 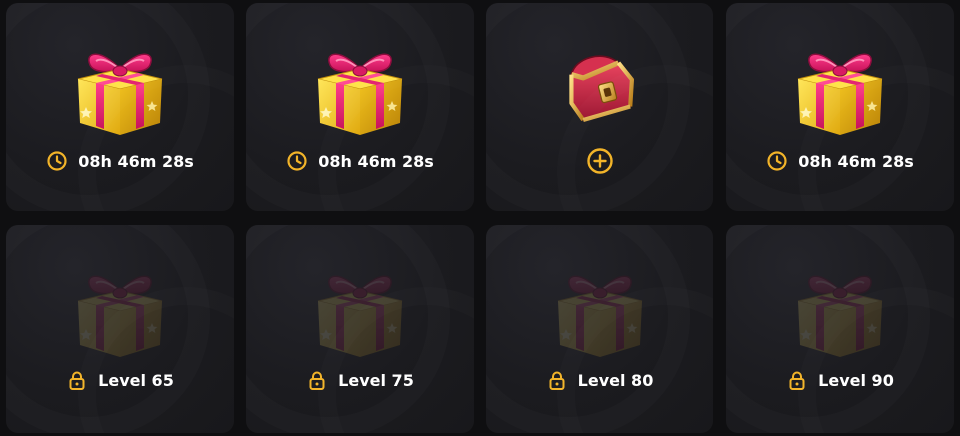 I want to click on gift-slot-4: 08h 46m 28s, so click(x=840, y=107).